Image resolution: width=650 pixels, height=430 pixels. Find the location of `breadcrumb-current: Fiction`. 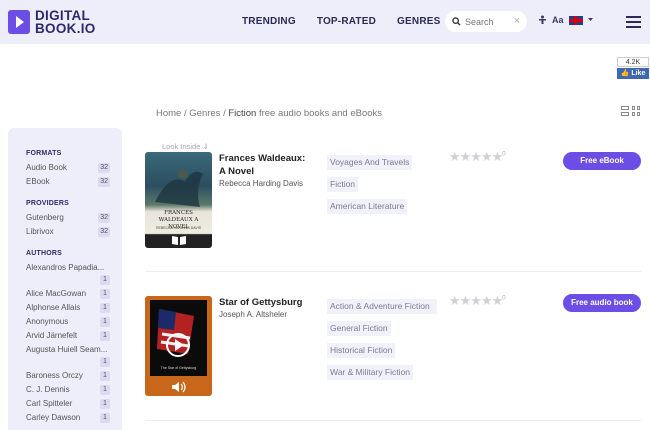

breadcrumb-current: Fiction is located at coordinates (242, 113).